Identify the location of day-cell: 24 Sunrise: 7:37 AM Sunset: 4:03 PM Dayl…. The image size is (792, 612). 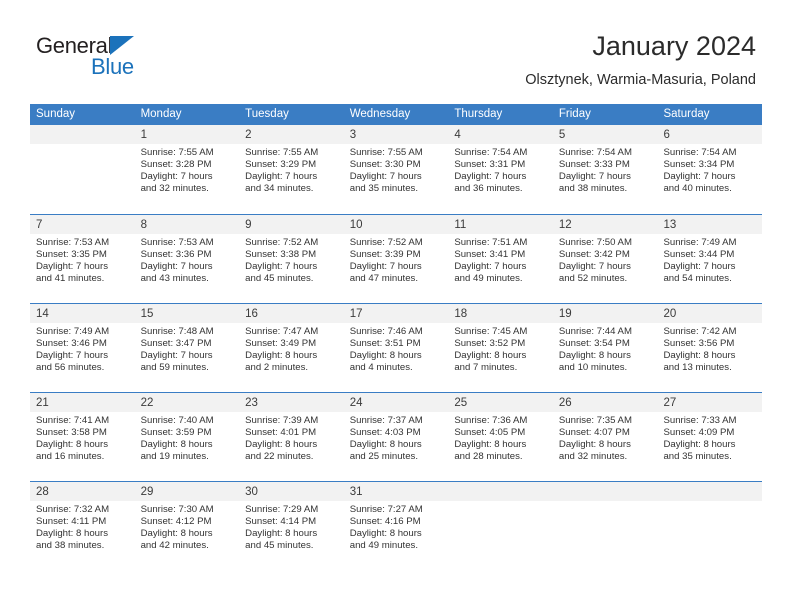
(396, 437).